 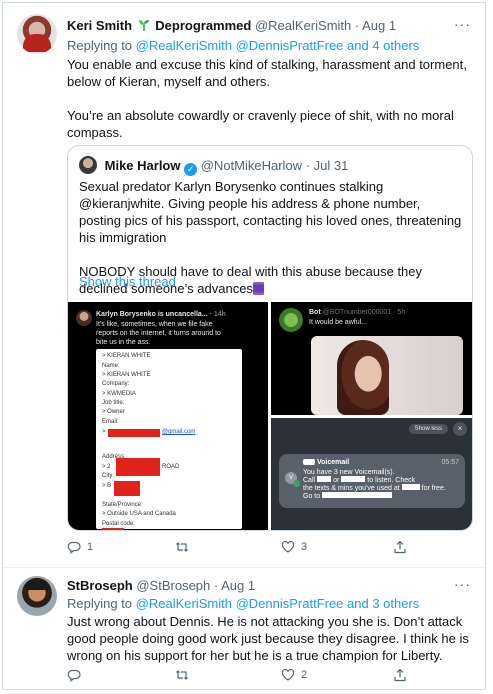 I want to click on card-line: > 2, so click(x=106, y=467).